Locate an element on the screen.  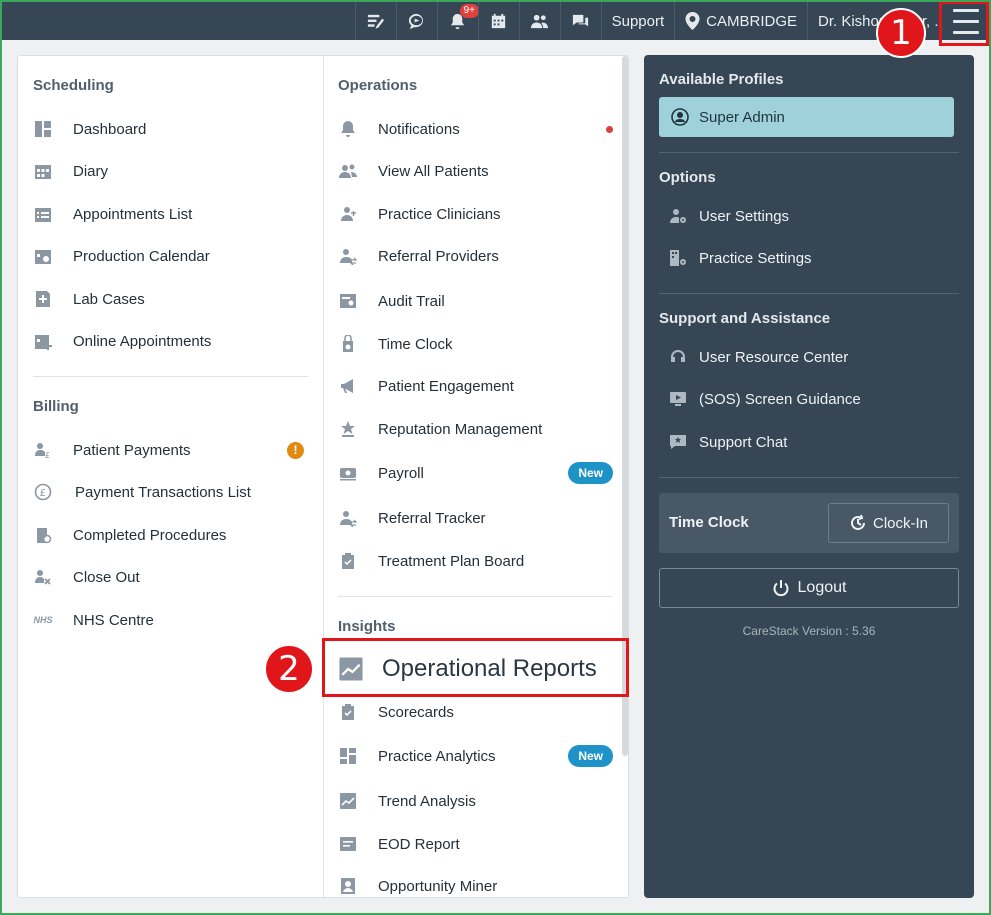
options-title: Options is located at coordinates (687, 177).